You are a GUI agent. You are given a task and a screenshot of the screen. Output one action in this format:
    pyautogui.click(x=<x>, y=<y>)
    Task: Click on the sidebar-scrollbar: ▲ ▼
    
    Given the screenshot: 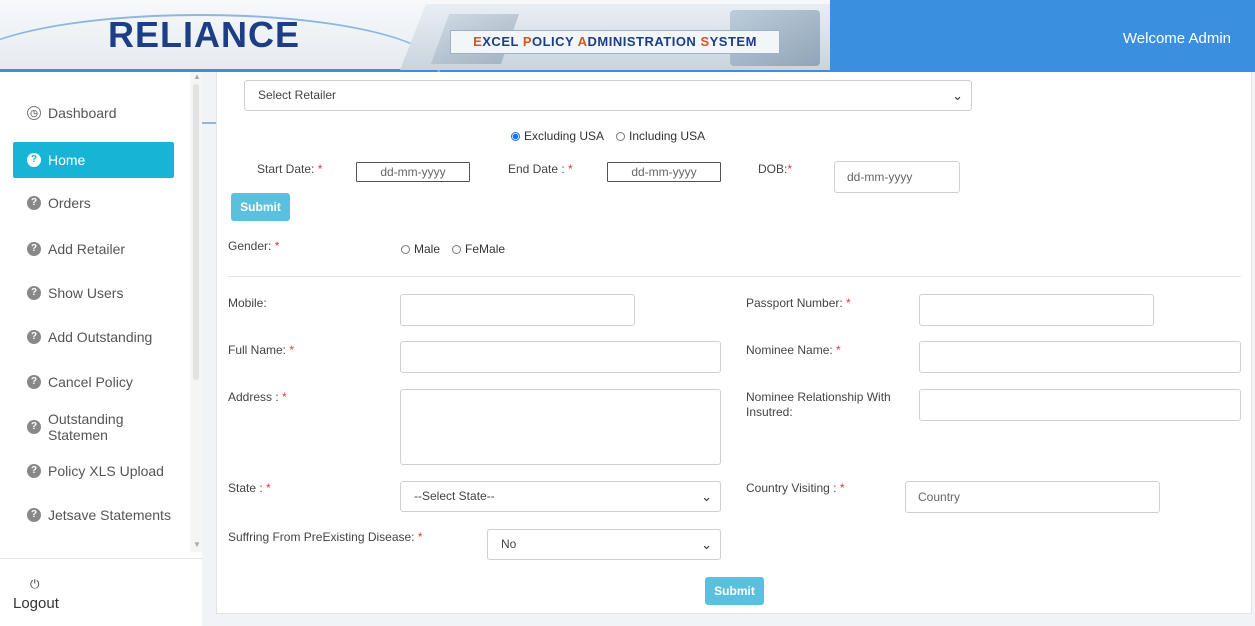 What is the action you would take?
    pyautogui.click(x=196, y=312)
    